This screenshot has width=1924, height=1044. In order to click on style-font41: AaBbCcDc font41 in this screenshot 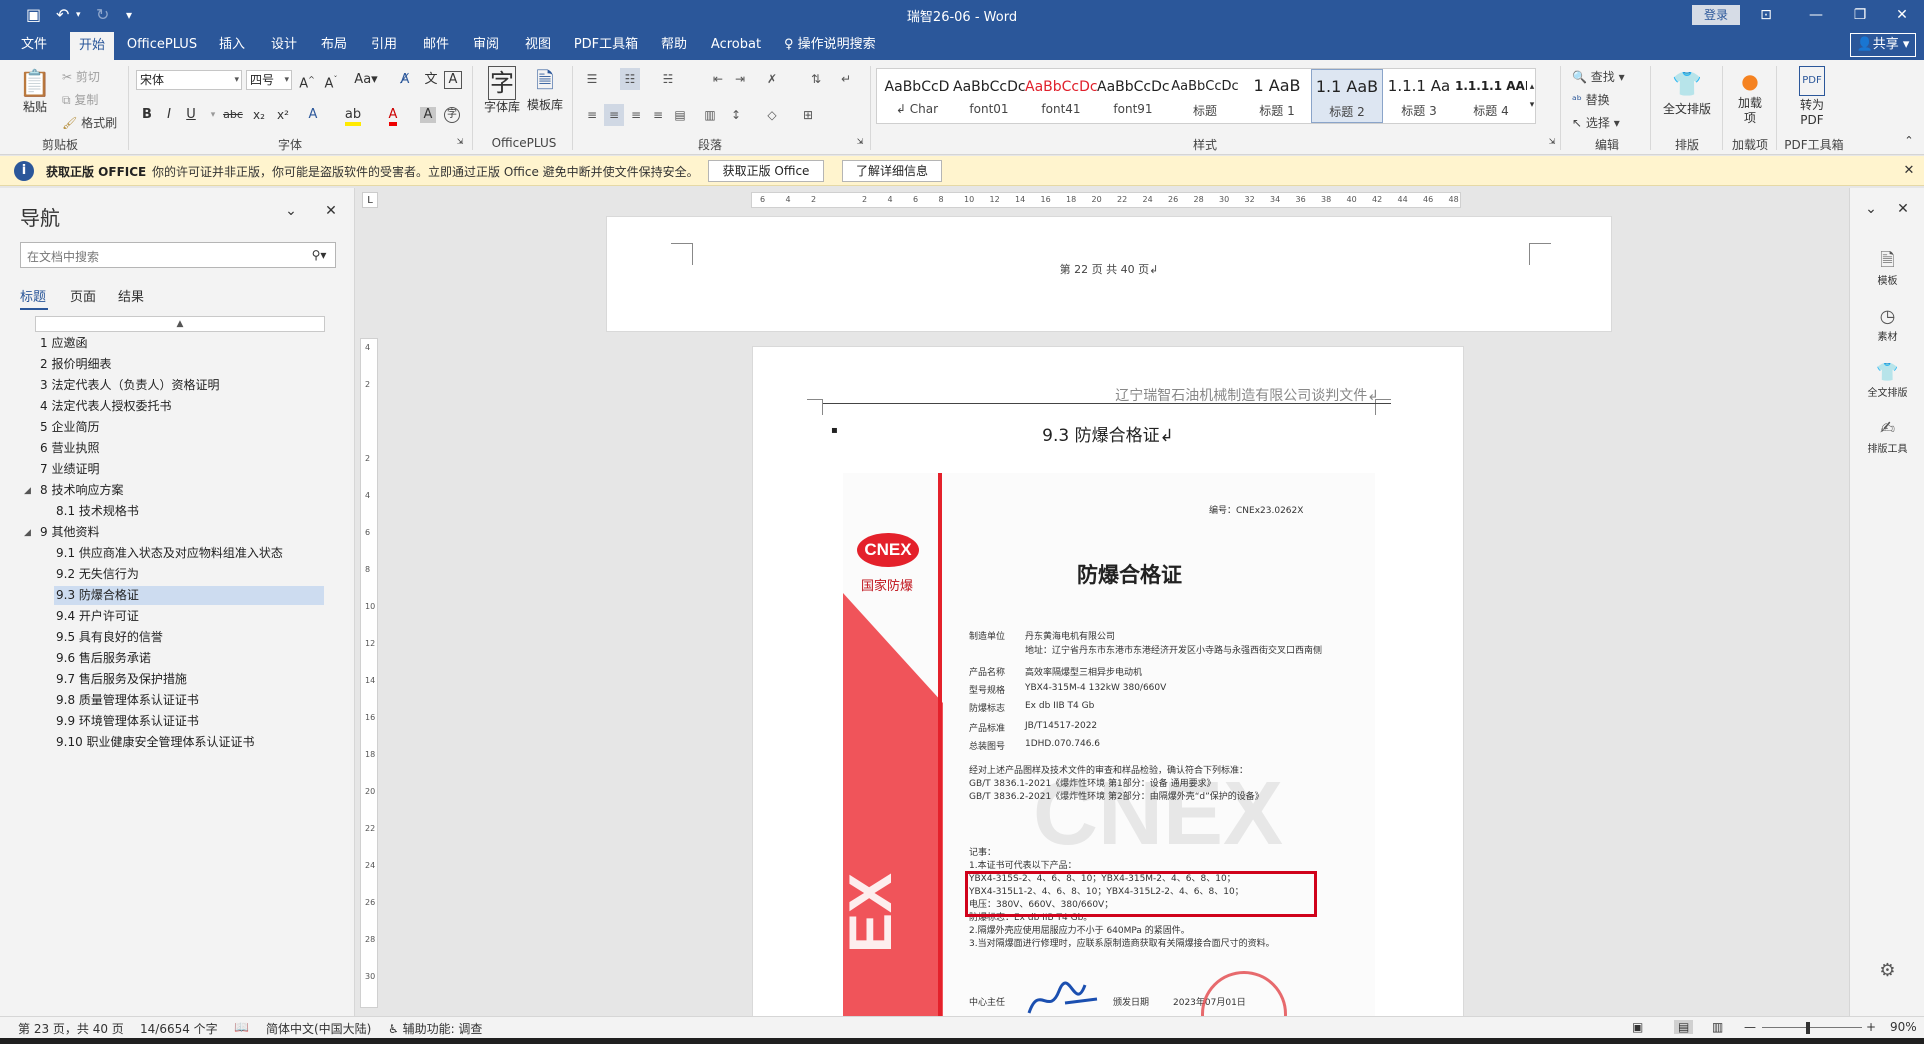, I will do `click(1061, 96)`.